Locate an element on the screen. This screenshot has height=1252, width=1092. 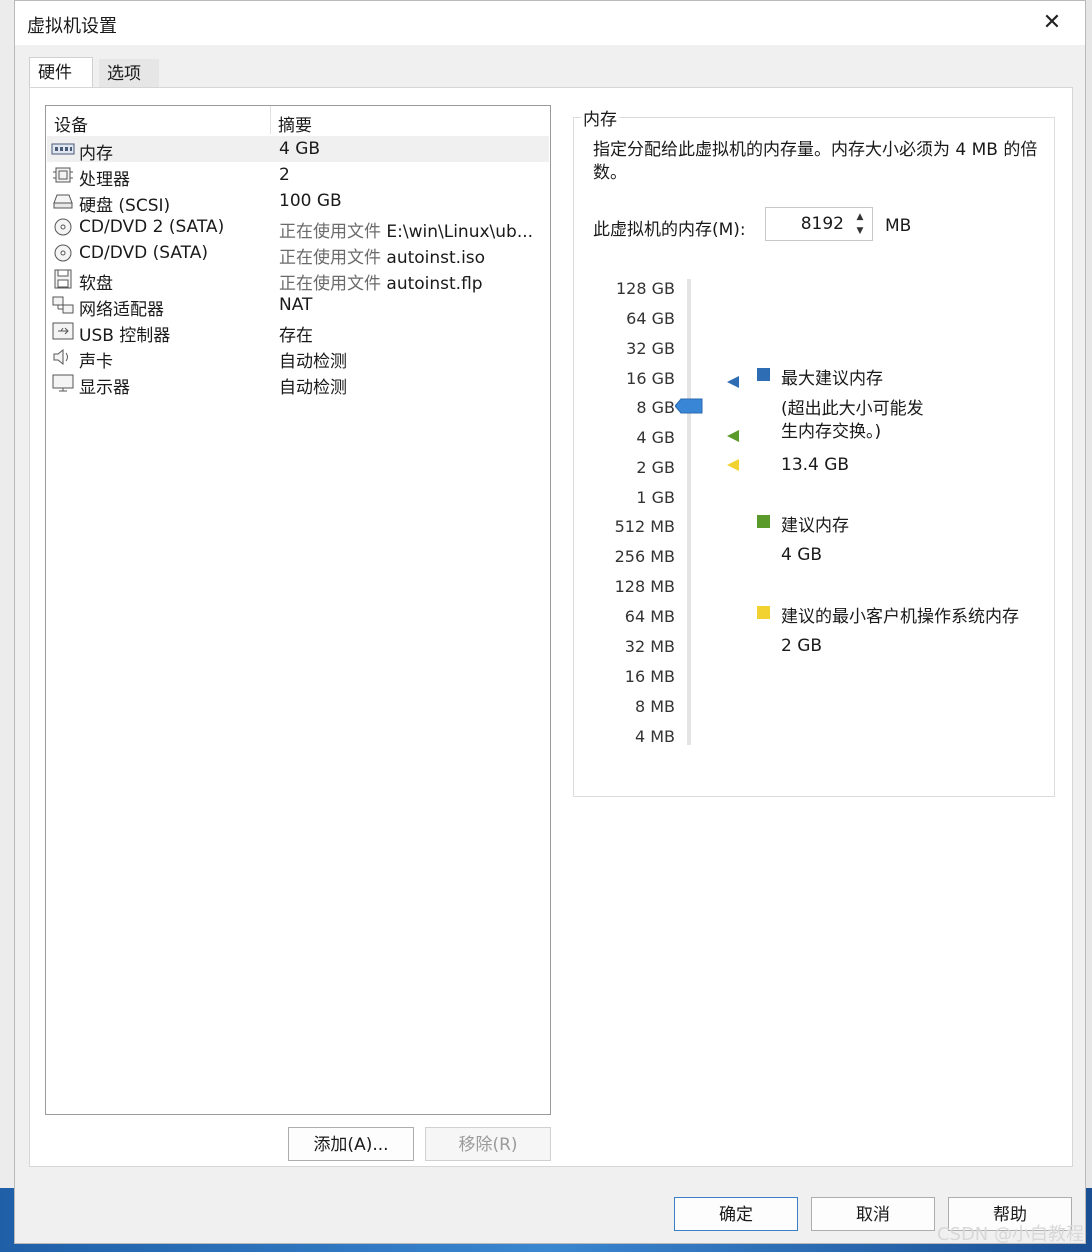
device-summary: 正在使用文件 autoinst.iso is located at coordinates (413, 255).